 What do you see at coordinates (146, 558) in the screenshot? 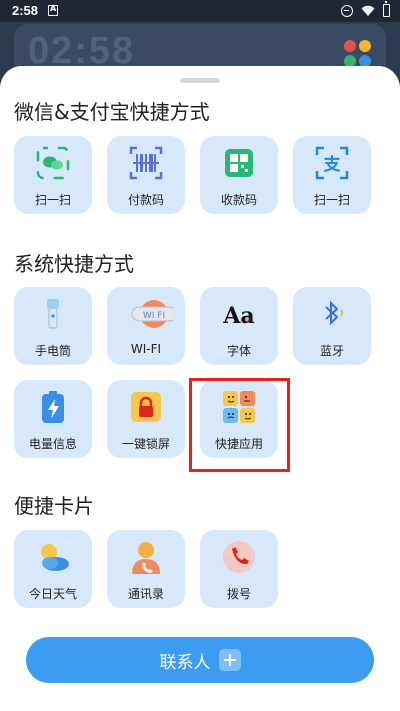
I see `contacts-icon` at bounding box center [146, 558].